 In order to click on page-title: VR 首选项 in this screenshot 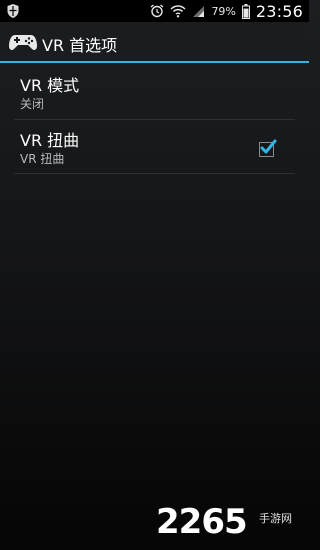, I will do `click(80, 45)`.